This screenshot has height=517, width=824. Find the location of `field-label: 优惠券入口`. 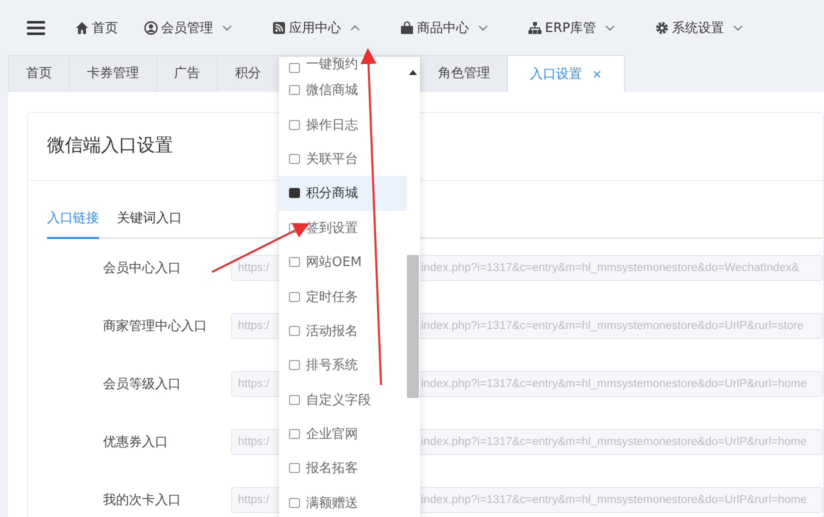

field-label: 优惠券入口 is located at coordinates (136, 442).